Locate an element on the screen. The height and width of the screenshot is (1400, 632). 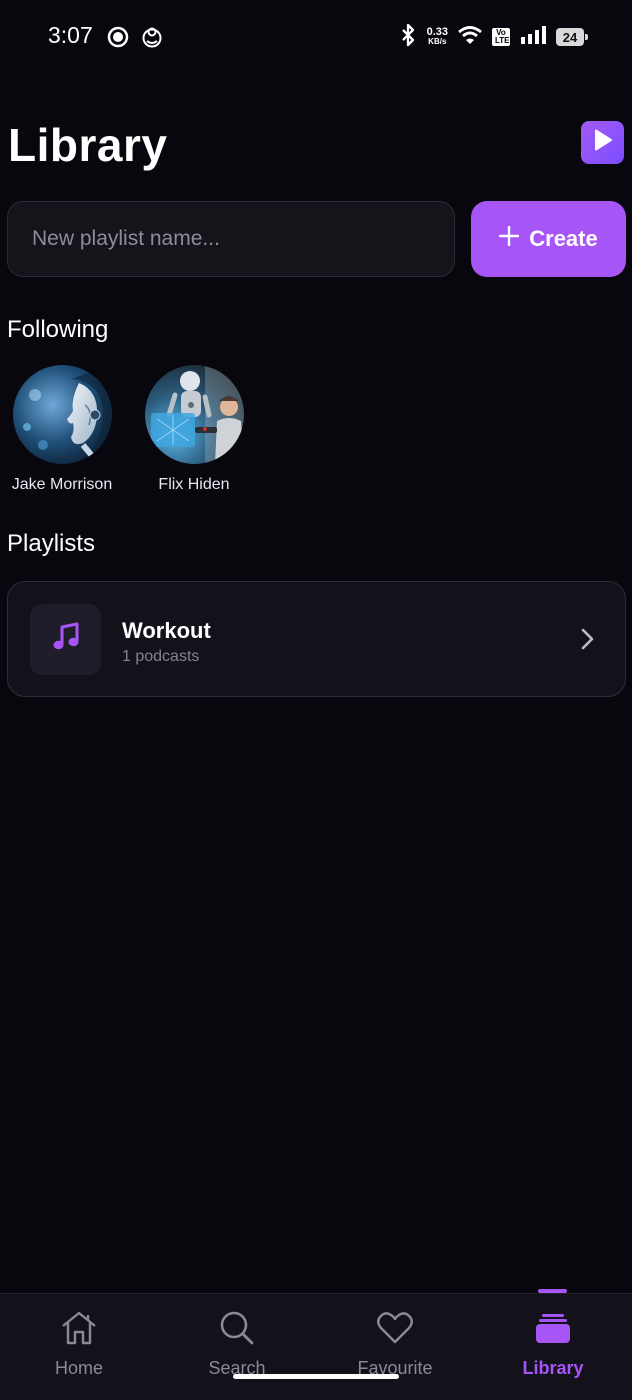
heart-icon is located at coordinates (395, 1328).